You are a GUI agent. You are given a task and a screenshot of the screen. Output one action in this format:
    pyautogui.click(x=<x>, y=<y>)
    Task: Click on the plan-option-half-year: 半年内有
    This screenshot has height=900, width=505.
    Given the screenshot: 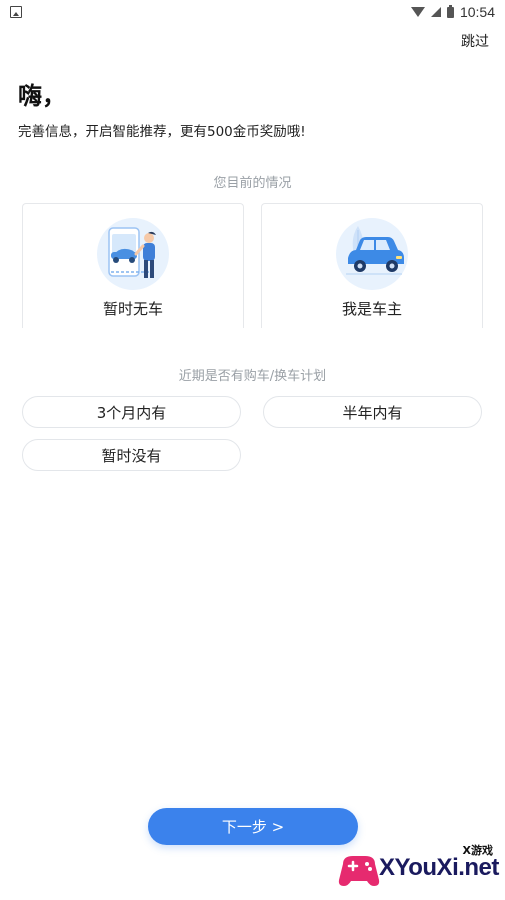 What is the action you would take?
    pyautogui.click(x=372, y=412)
    